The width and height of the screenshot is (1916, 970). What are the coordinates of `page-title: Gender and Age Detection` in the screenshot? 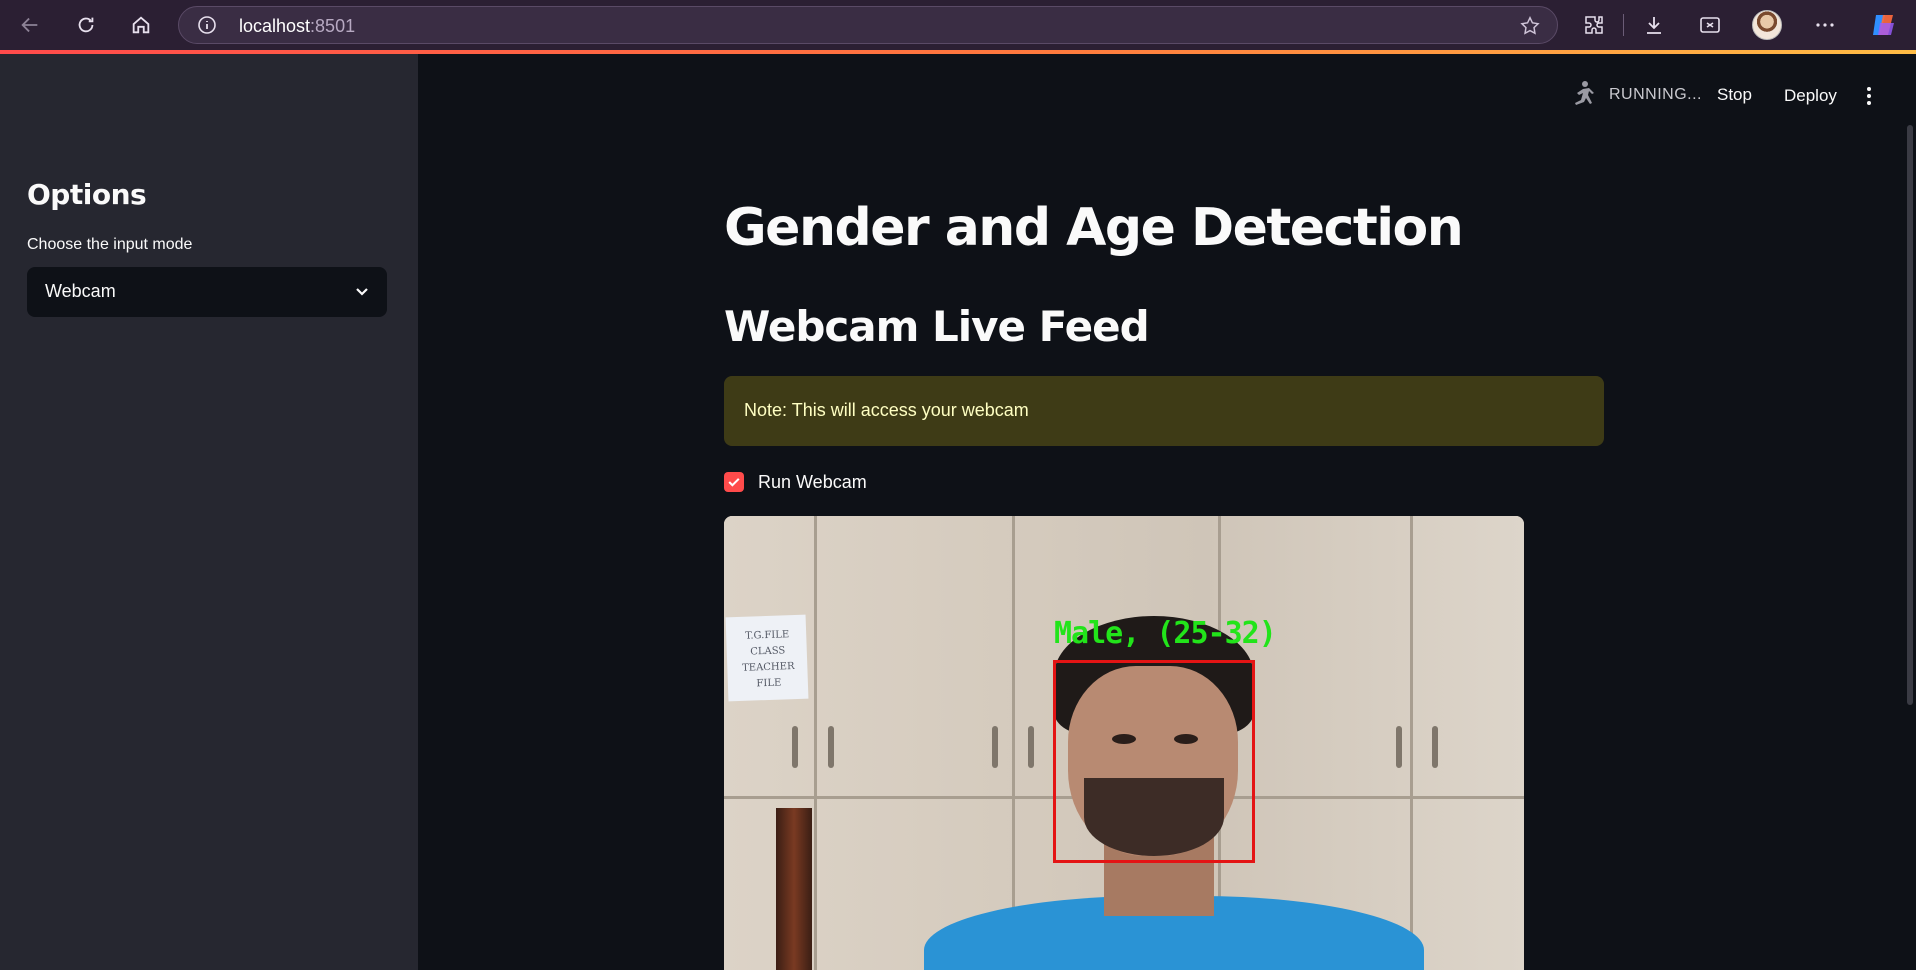 It's located at (1094, 228).